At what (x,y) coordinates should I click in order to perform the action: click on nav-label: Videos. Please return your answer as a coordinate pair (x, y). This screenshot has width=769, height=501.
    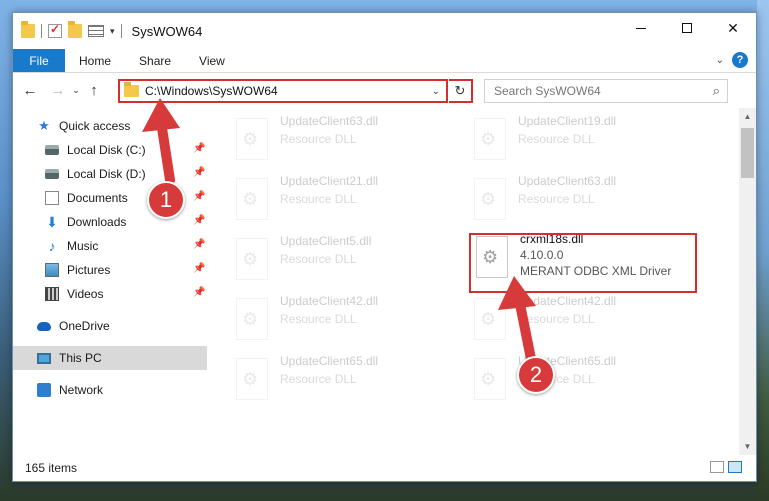
    Looking at the image, I should click on (85, 294).